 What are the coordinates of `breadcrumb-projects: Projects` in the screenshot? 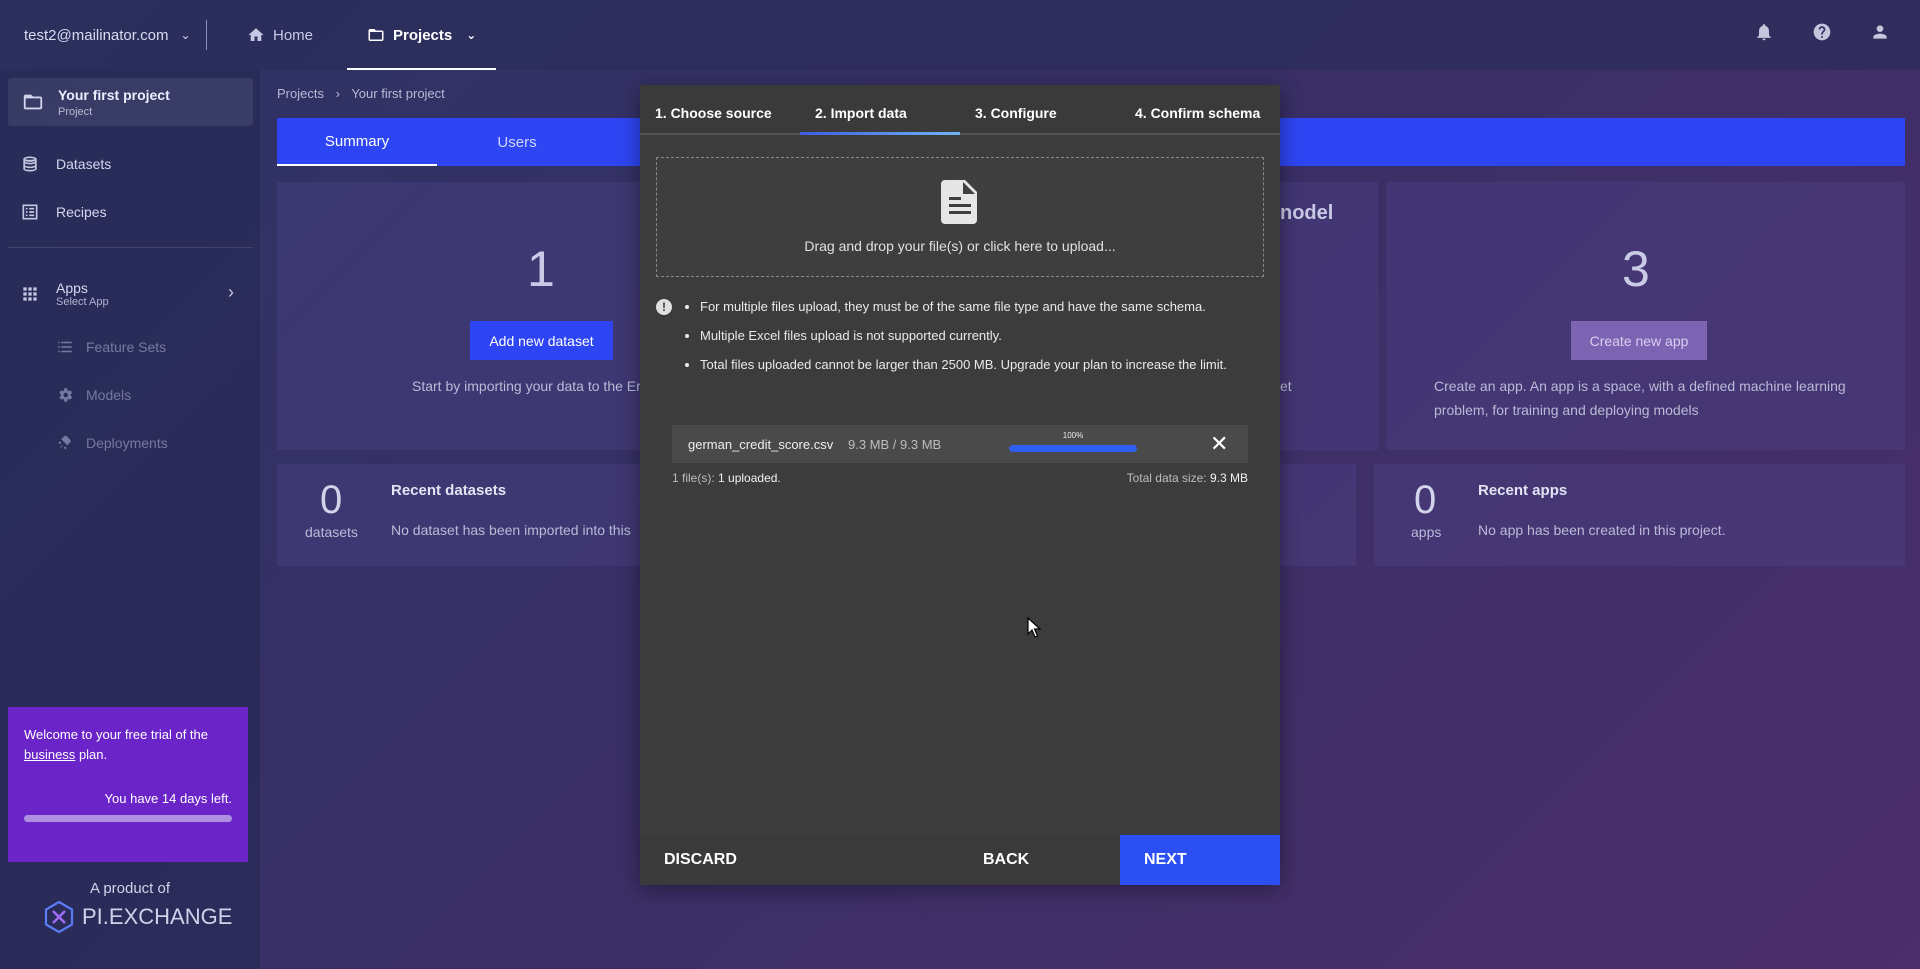 It's located at (300, 93).